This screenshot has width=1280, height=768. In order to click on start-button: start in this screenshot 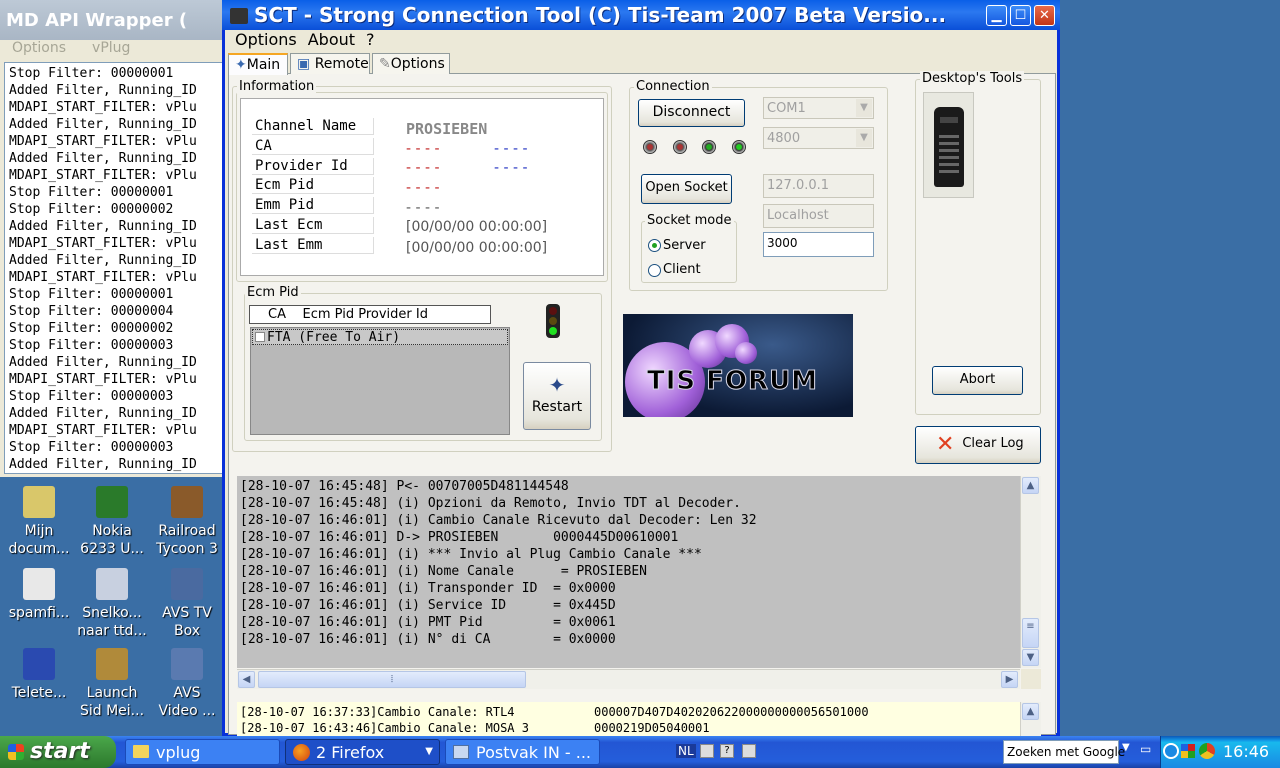, I will do `click(58, 752)`.